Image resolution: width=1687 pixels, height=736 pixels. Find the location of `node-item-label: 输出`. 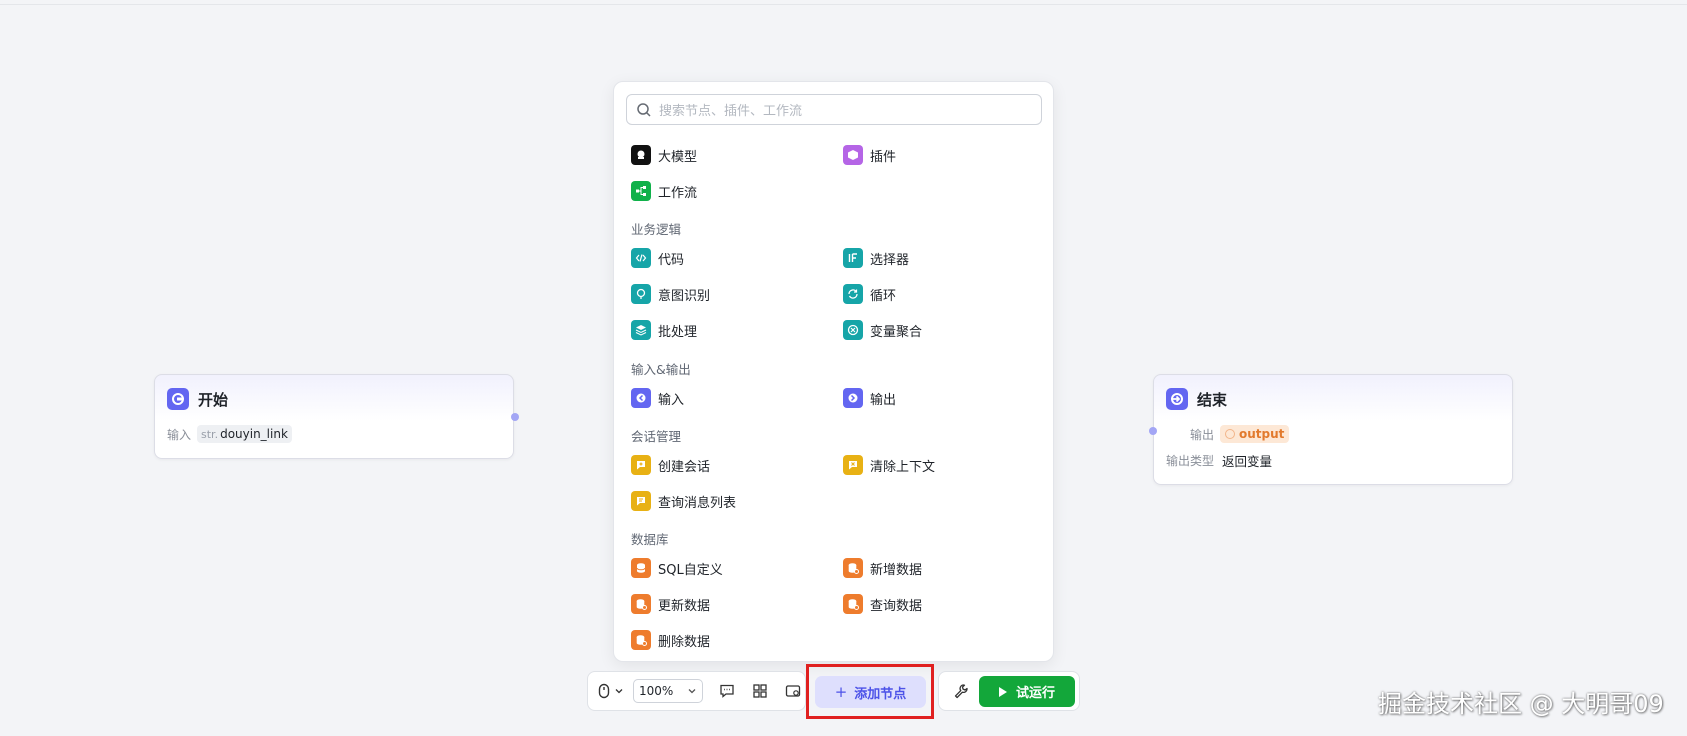

node-item-label: 输出 is located at coordinates (883, 400).